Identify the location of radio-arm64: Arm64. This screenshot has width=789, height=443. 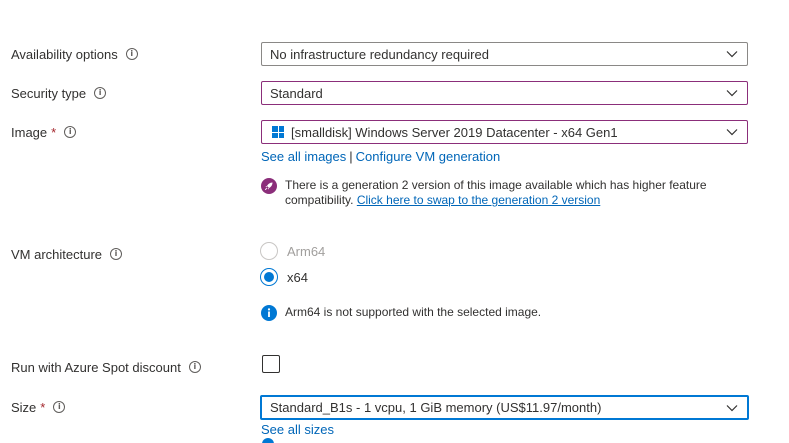
(292, 251).